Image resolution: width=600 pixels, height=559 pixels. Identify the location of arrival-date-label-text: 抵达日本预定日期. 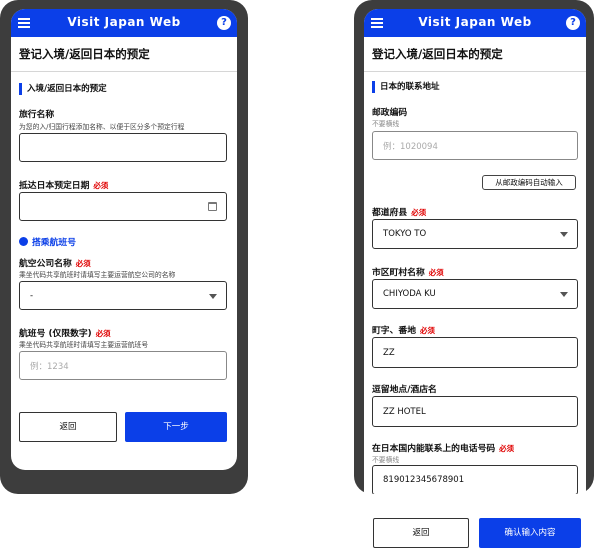
(54, 186).